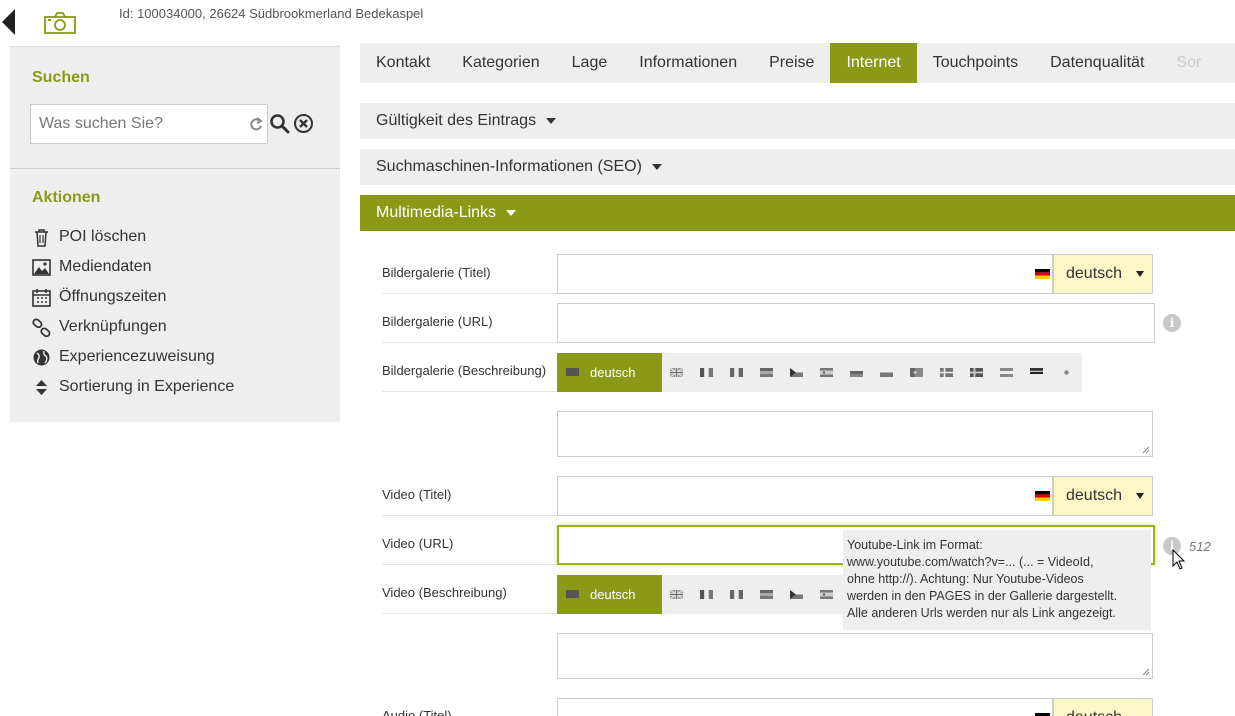 This screenshot has width=1235, height=716. Describe the element at coordinates (92, 267) in the screenshot. I see `action-media: Mediendaten` at that location.